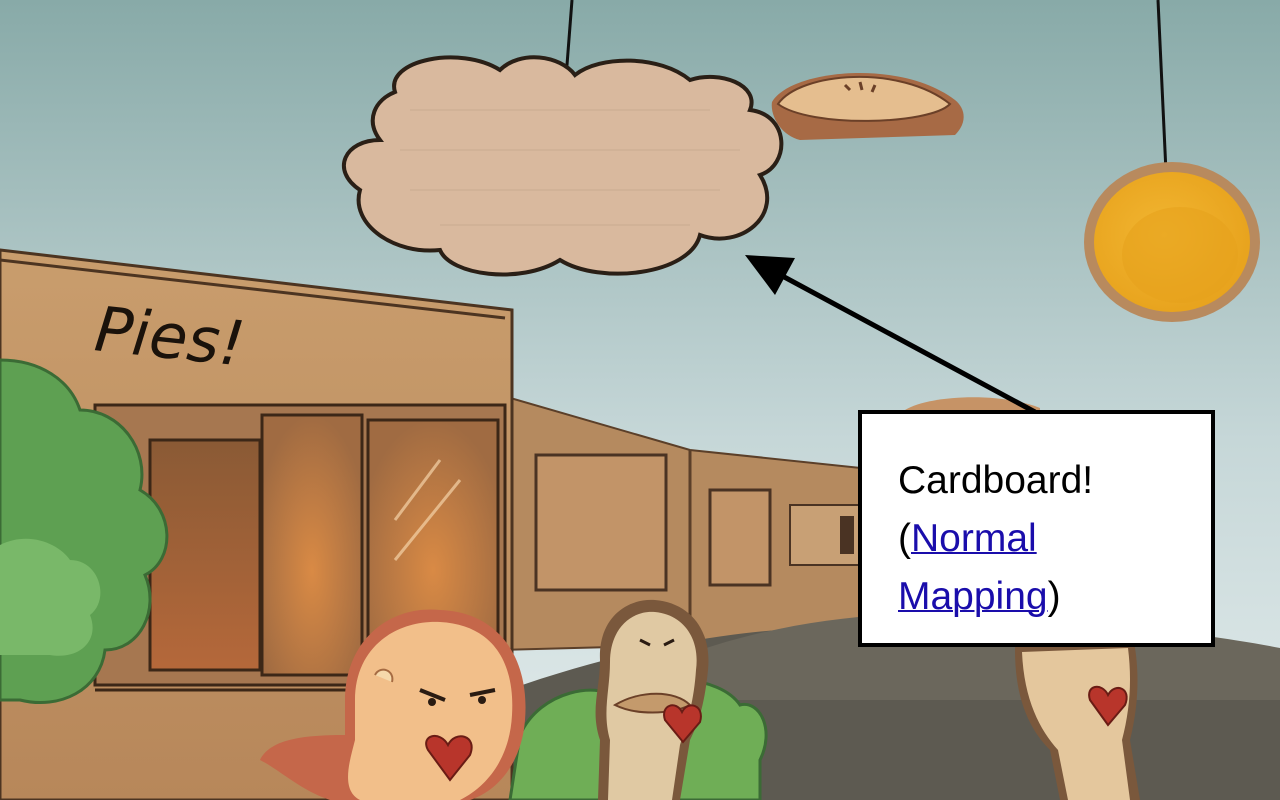 This screenshot has height=800, width=1280. What do you see at coordinates (973, 596) in the screenshot?
I see `normal-mapping-link-word2: Mapping` at bounding box center [973, 596].